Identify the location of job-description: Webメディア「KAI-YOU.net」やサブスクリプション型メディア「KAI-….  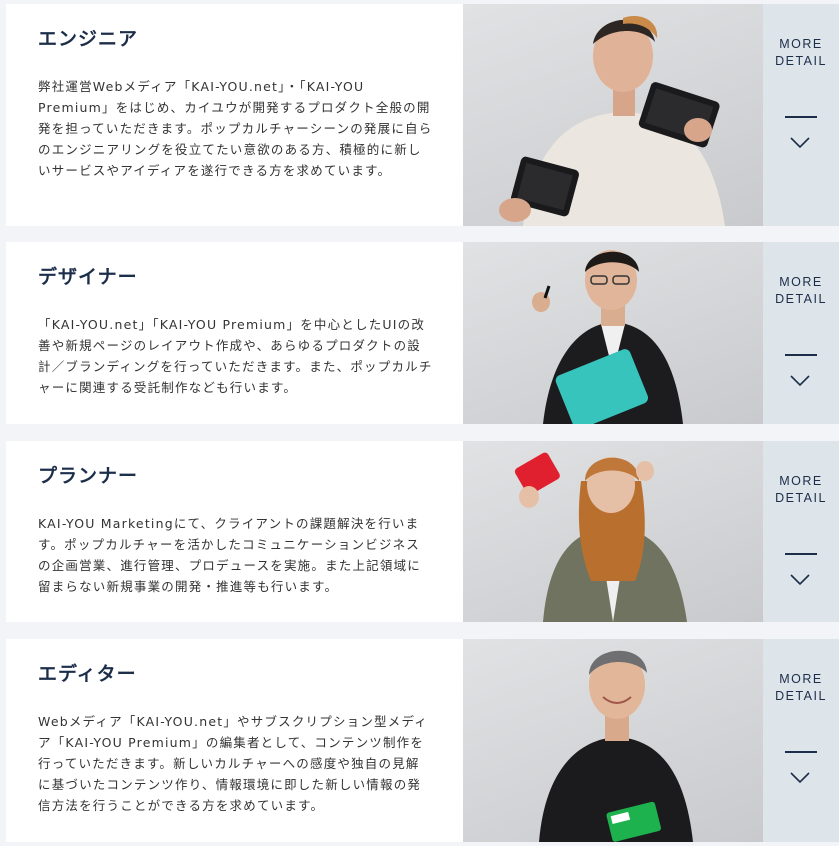
(233, 763).